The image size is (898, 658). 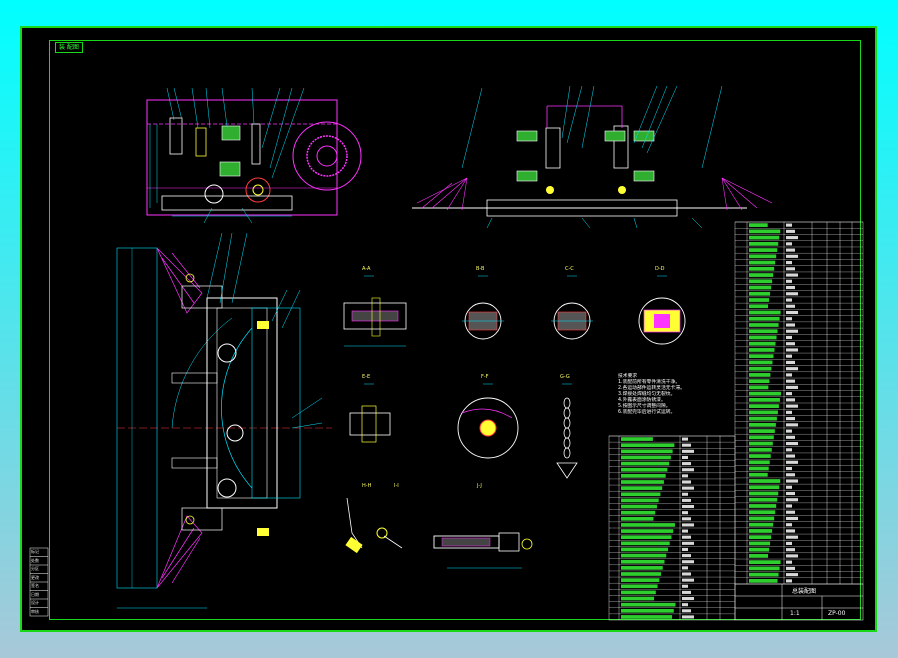 I want to click on revision-table-labels: 标记 处数 分区 更改 签名 日期 设计 审核, so click(x=39, y=582).